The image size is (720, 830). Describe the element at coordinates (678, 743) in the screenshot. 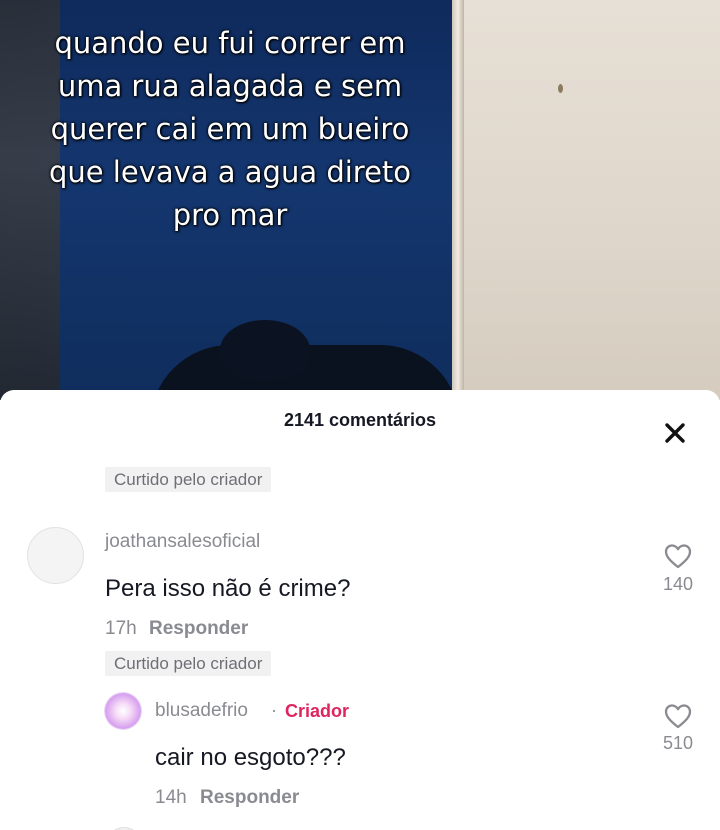

I see `like-count: 510` at that location.